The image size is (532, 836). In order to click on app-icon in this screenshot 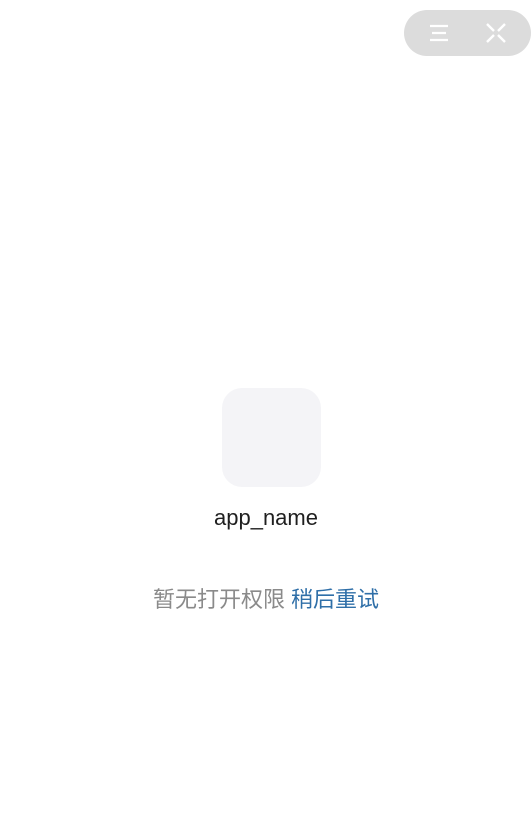, I will do `click(271, 437)`.